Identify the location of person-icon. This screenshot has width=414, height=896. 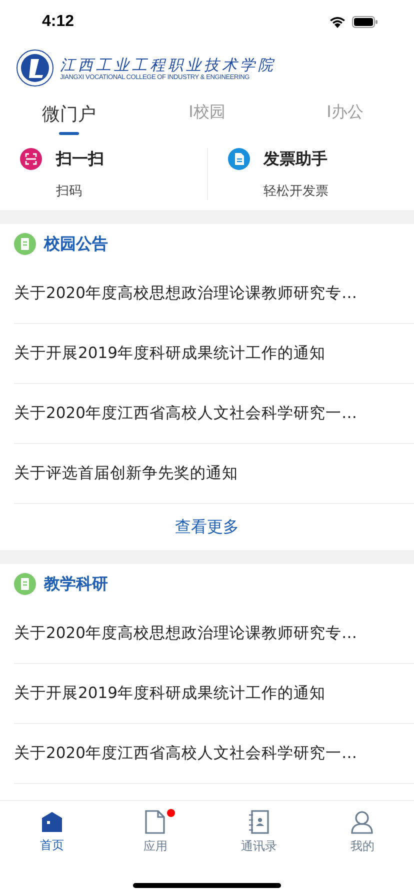
(362, 822).